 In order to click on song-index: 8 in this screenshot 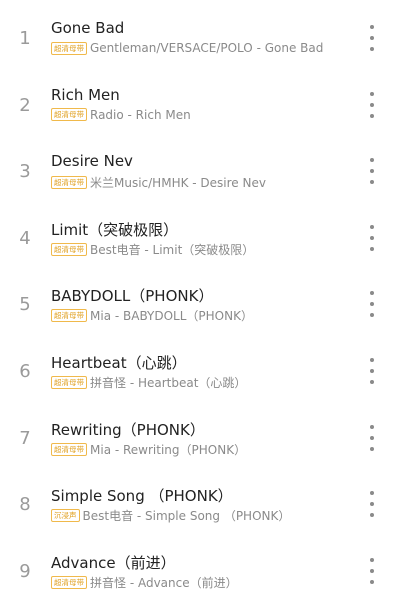, I will do `click(25, 505)`.